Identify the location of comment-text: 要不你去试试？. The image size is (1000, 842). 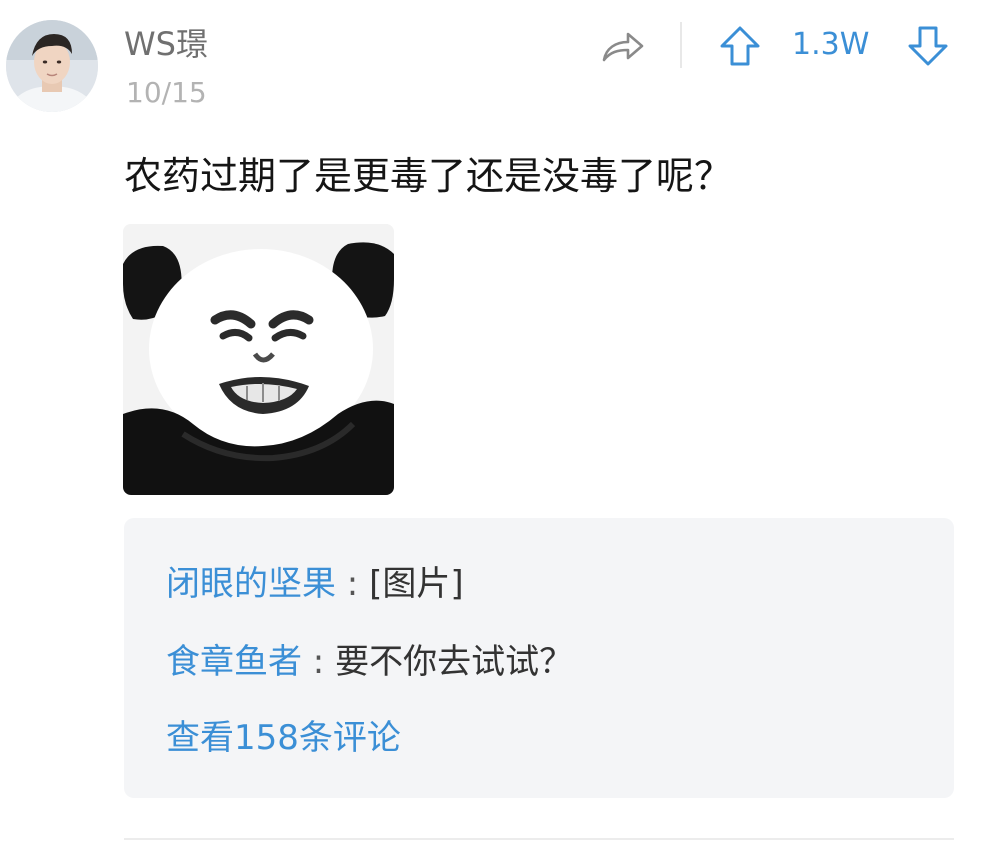
(454, 662).